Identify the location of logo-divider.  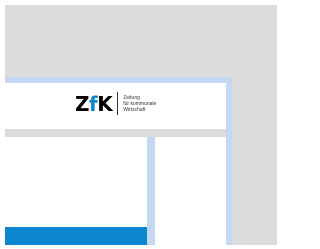
(118, 103).